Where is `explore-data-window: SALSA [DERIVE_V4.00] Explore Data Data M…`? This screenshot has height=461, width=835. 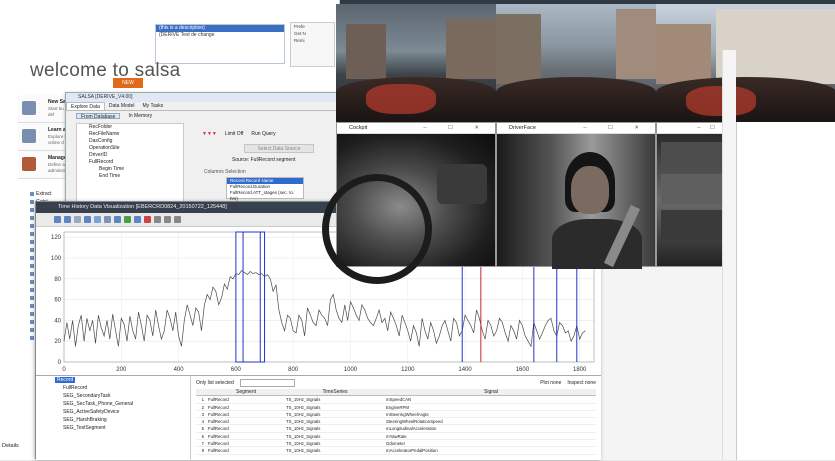
explore-data-window: SALSA [DERIVE_V4.00] Explore Data Data M… is located at coordinates (211, 149).